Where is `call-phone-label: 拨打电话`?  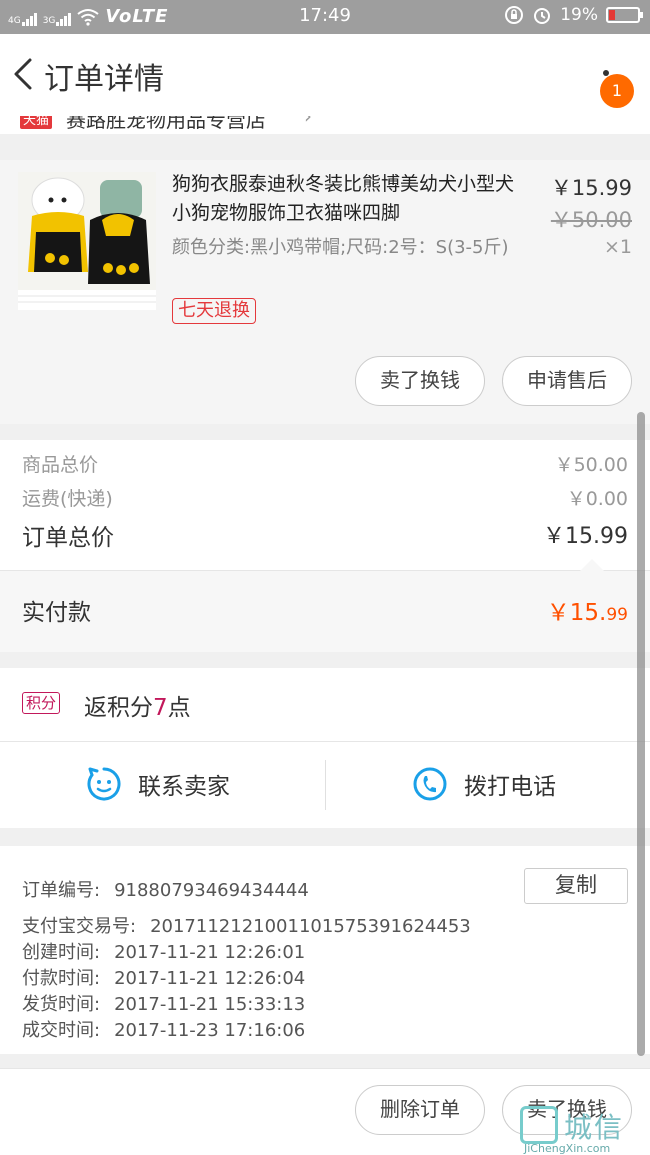 call-phone-label: 拨打电话 is located at coordinates (510, 787).